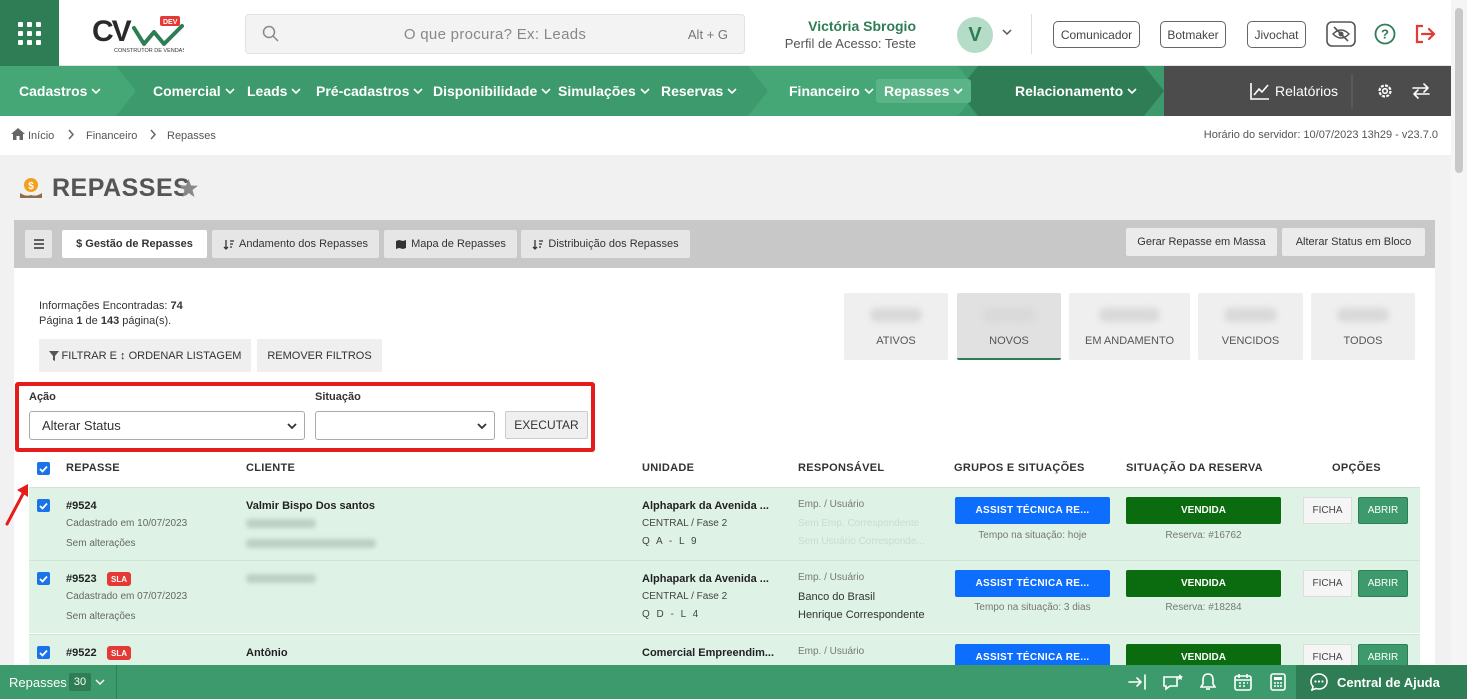  Describe the element at coordinates (850, 34) in the screenshot. I see `user-info: Victória Sbrogio Perfil de Acesso: Teste` at that location.